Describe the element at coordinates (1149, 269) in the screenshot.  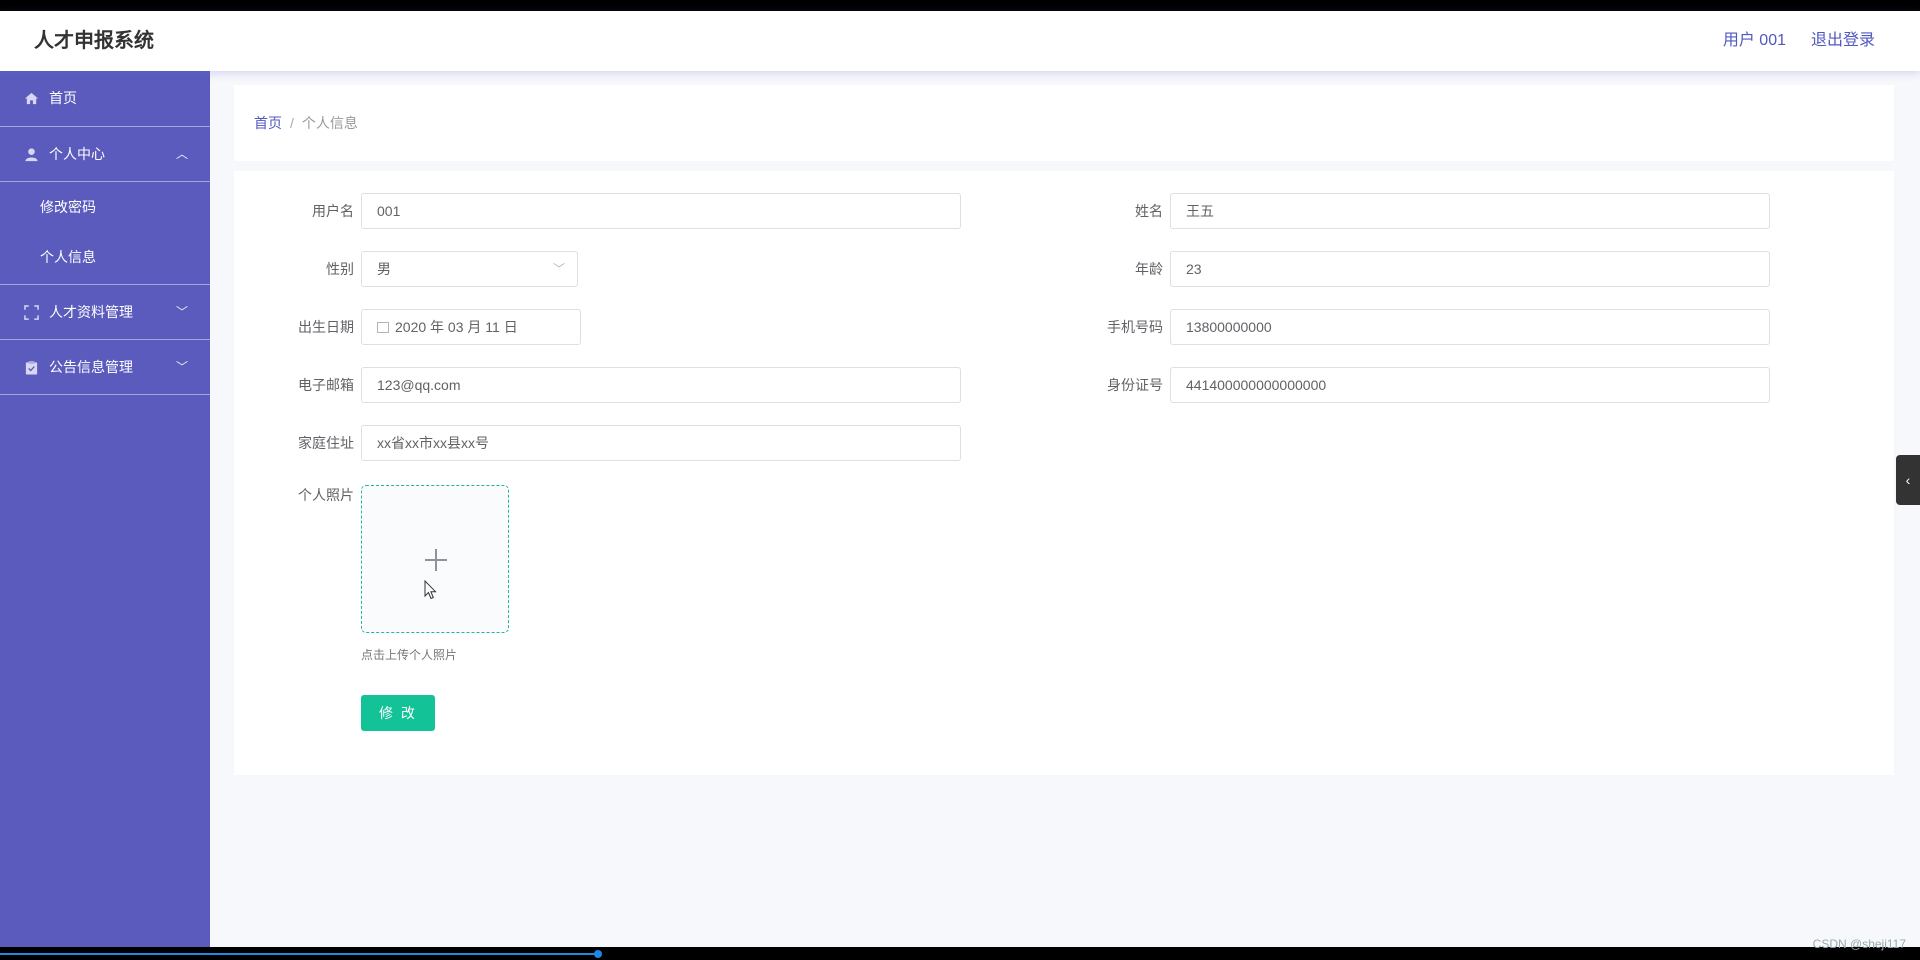
I see `age-label: 年龄` at that location.